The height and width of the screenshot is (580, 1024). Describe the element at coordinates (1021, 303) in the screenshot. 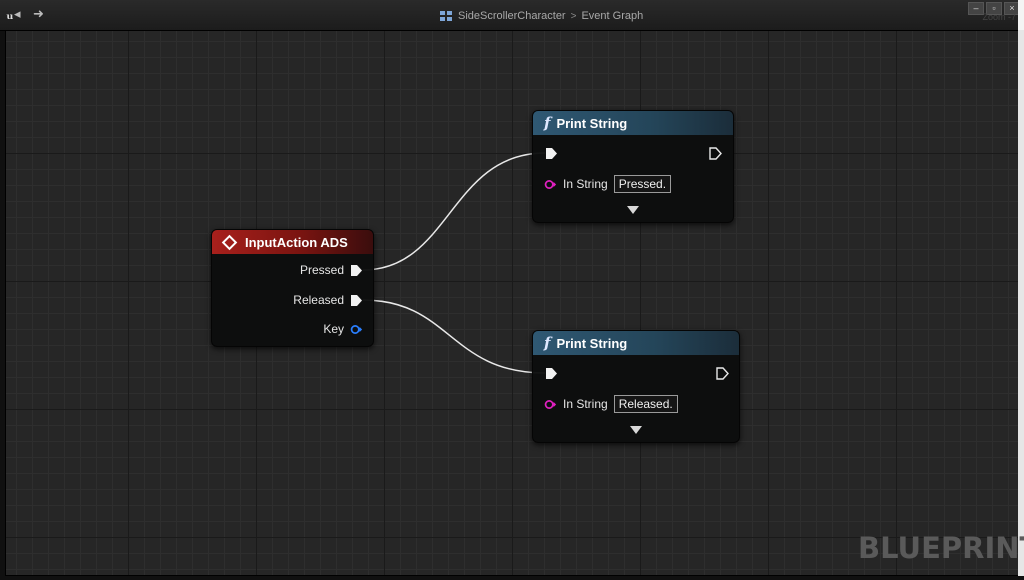

I see `side-panel-edge-lower` at that location.